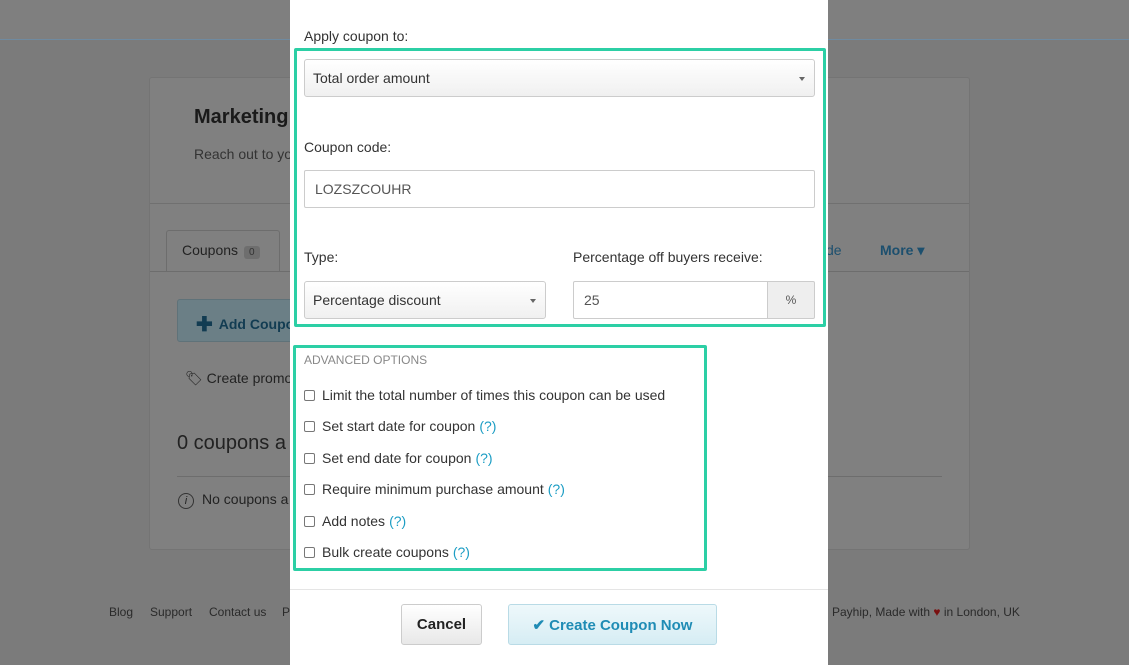  What do you see at coordinates (245, 499) in the screenshot?
I see `no-coupons-text: No coupons a` at bounding box center [245, 499].